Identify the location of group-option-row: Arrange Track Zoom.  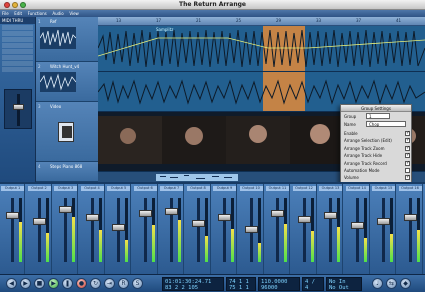
(377, 148).